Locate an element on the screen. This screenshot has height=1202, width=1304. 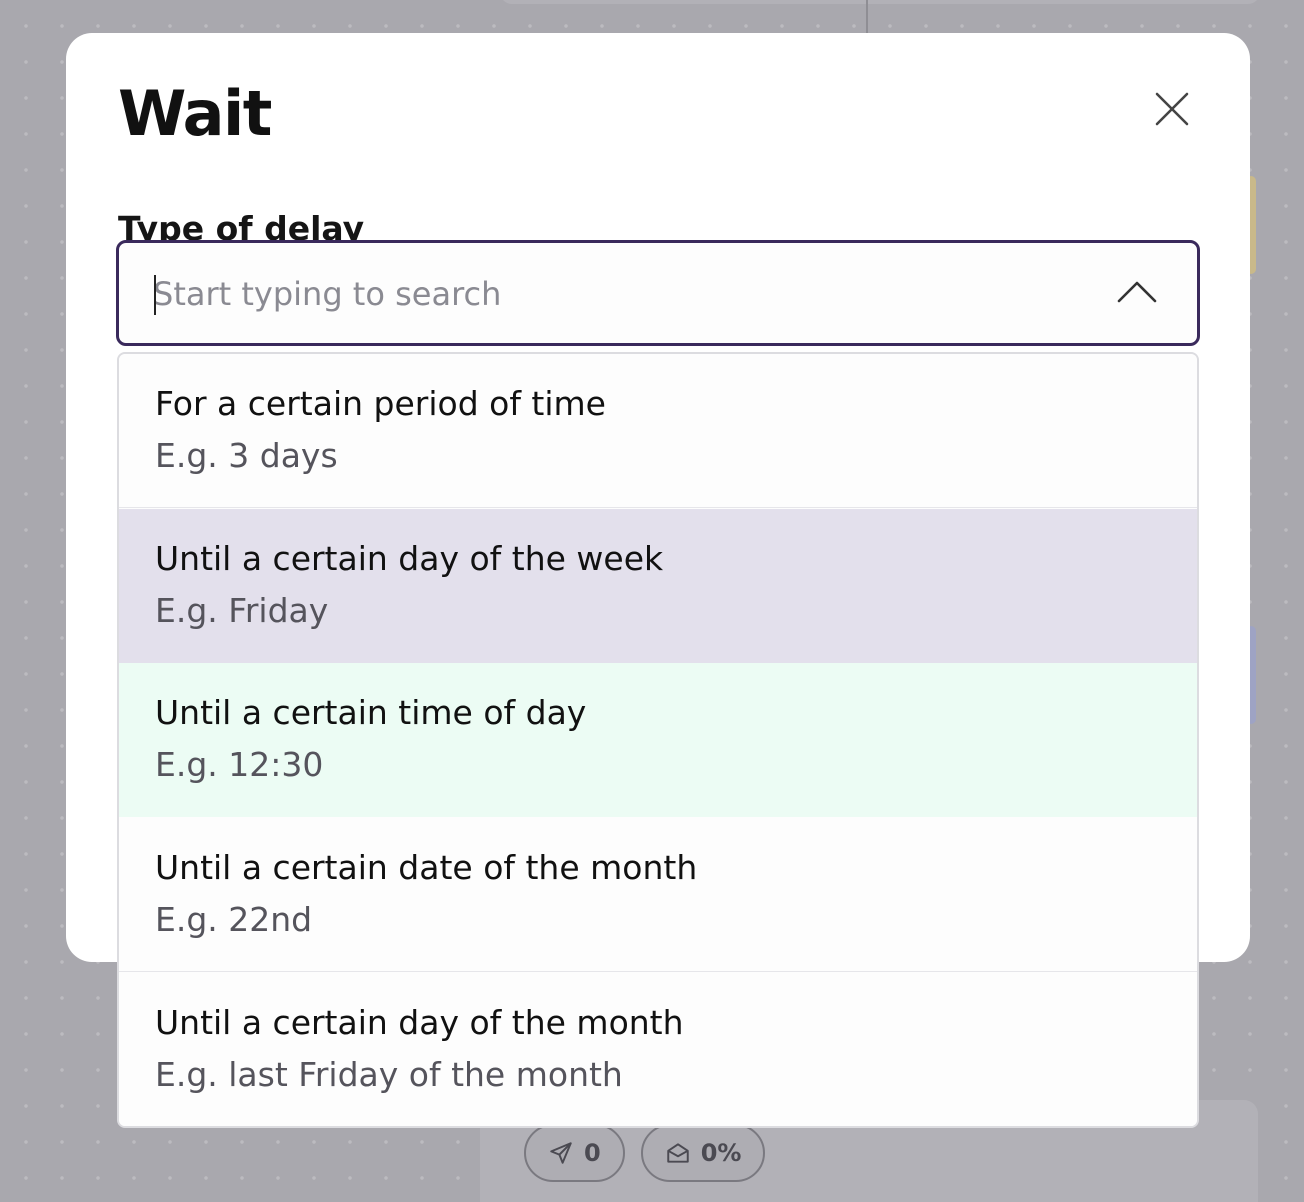
sent-count-pill: 0 is located at coordinates (574, 1153).